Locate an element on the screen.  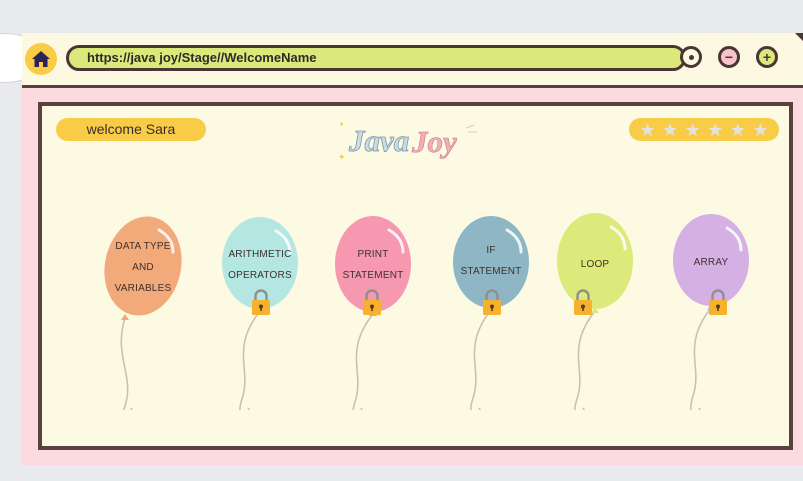
url-bar: https://java joy/Stage//WelcomeName is located at coordinates (376, 58).